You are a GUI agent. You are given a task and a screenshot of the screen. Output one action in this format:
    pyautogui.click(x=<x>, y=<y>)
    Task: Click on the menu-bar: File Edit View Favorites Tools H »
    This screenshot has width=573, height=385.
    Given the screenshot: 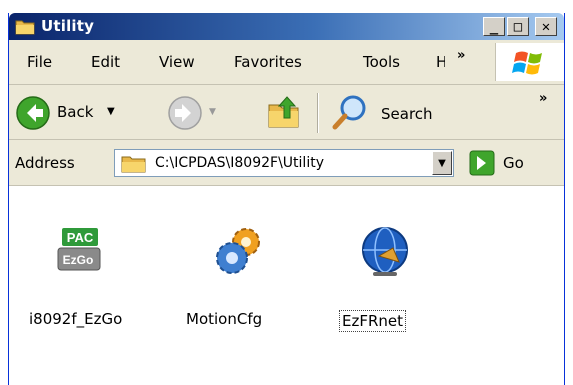 What is the action you would take?
    pyautogui.click(x=286, y=62)
    